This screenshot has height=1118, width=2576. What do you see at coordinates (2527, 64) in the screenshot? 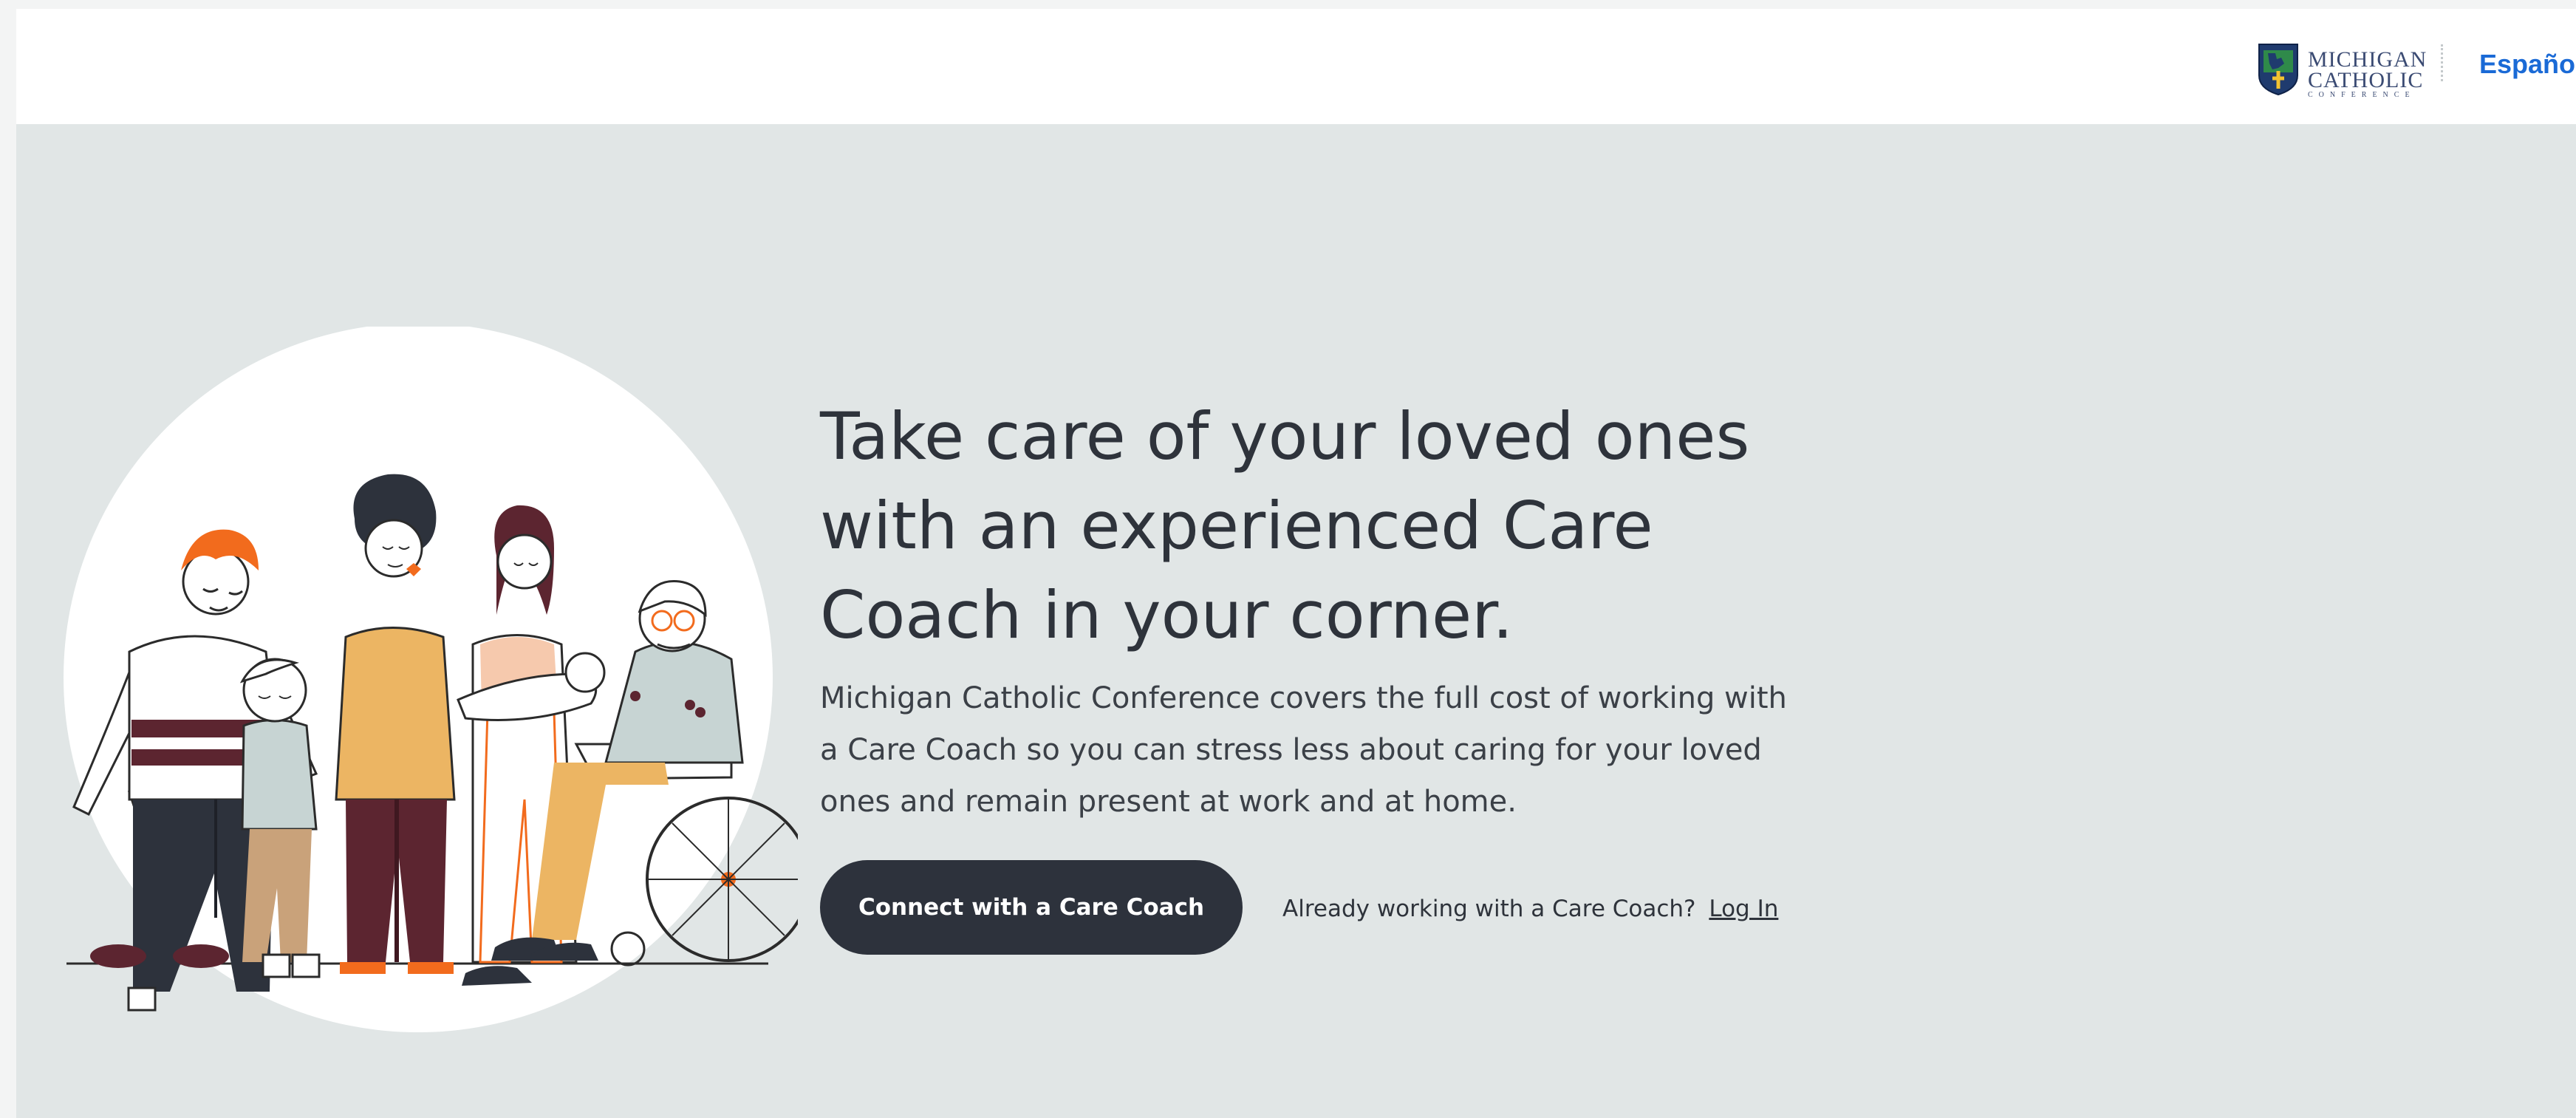
I see `language-toggle-link: Español` at bounding box center [2527, 64].